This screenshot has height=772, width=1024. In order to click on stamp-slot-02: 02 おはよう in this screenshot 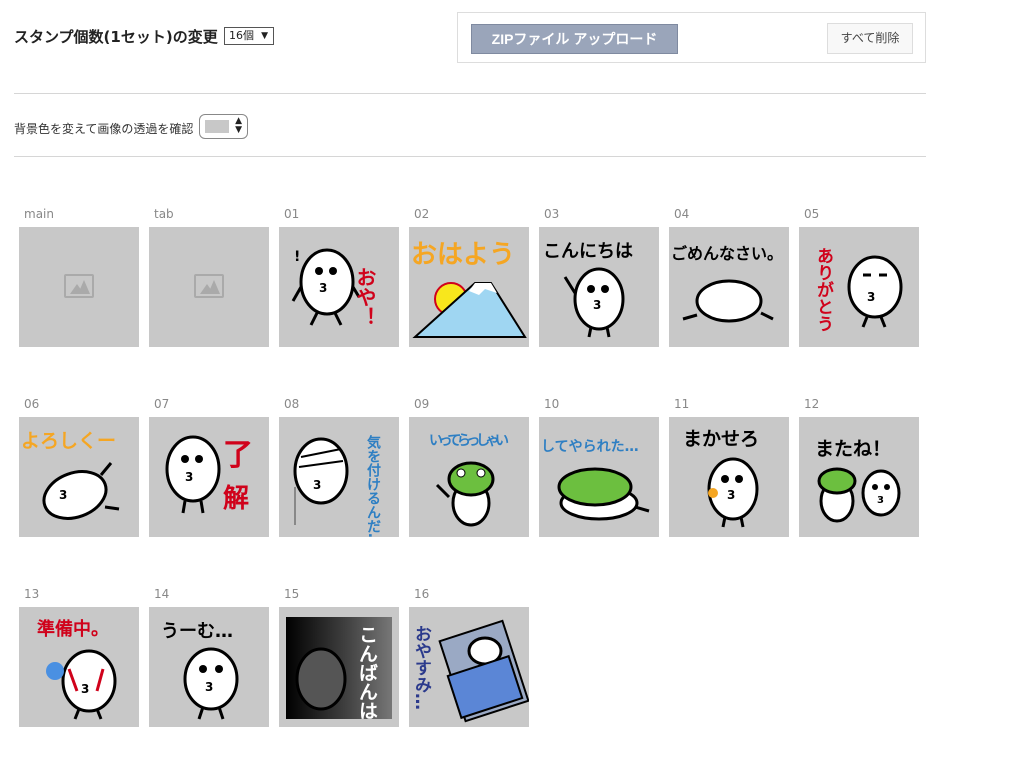, I will do `click(469, 277)`.